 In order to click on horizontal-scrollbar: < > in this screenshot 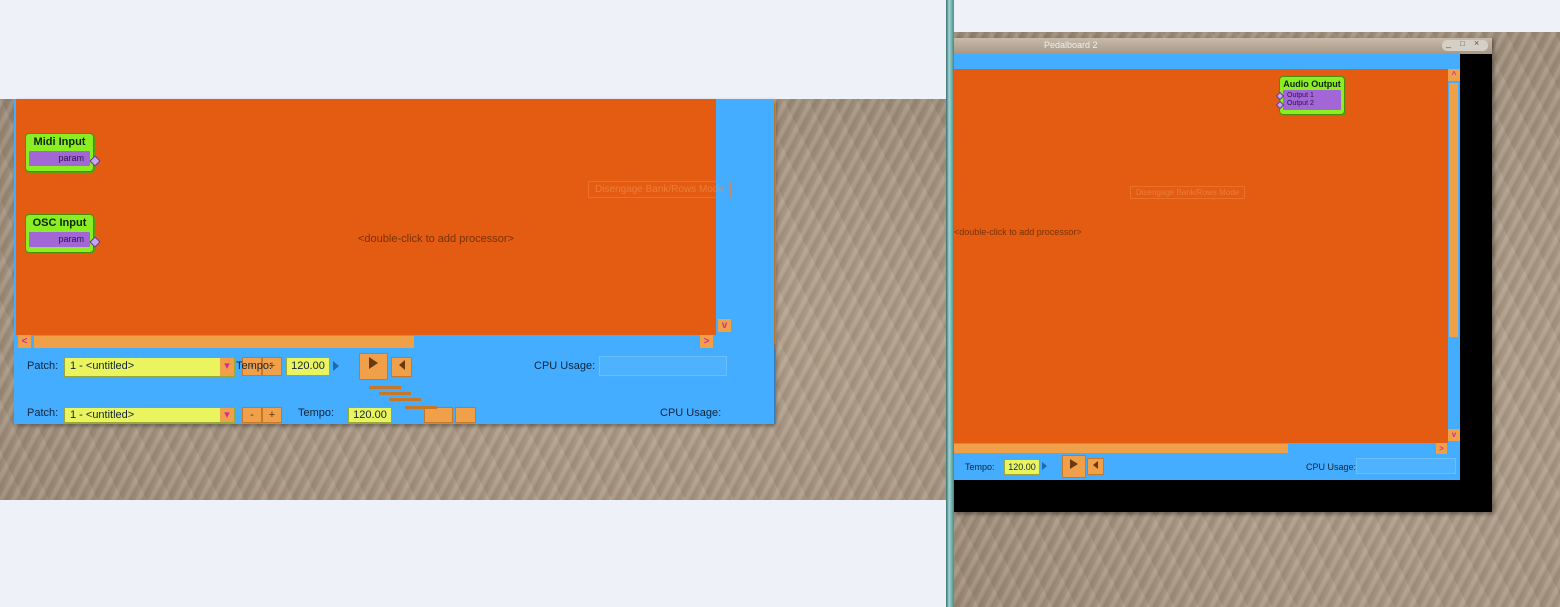, I will do `click(366, 342)`.